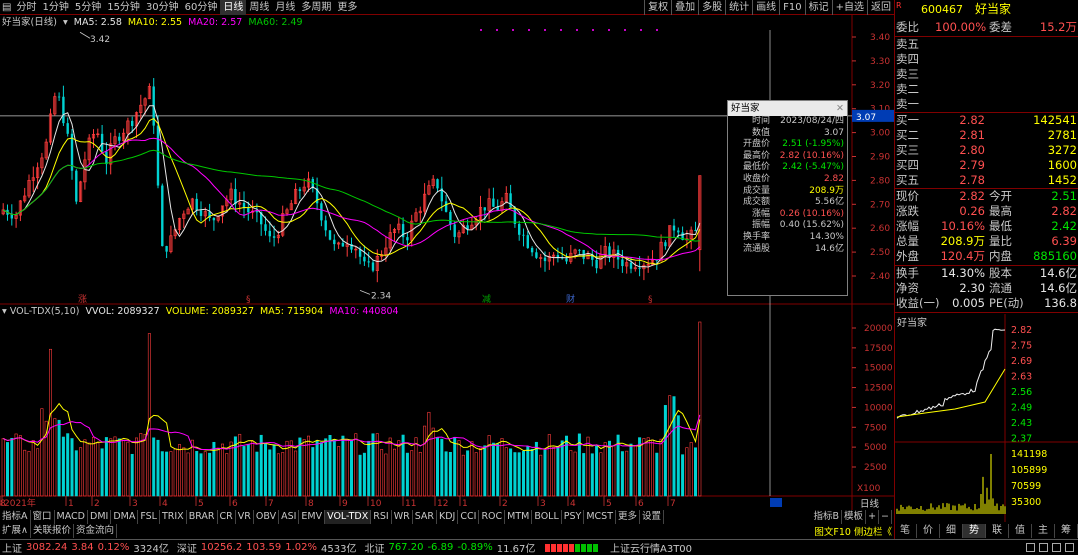 The image size is (1078, 555). What do you see at coordinates (187, 547) in the screenshot?
I see `sz-label: 深证` at bounding box center [187, 547].